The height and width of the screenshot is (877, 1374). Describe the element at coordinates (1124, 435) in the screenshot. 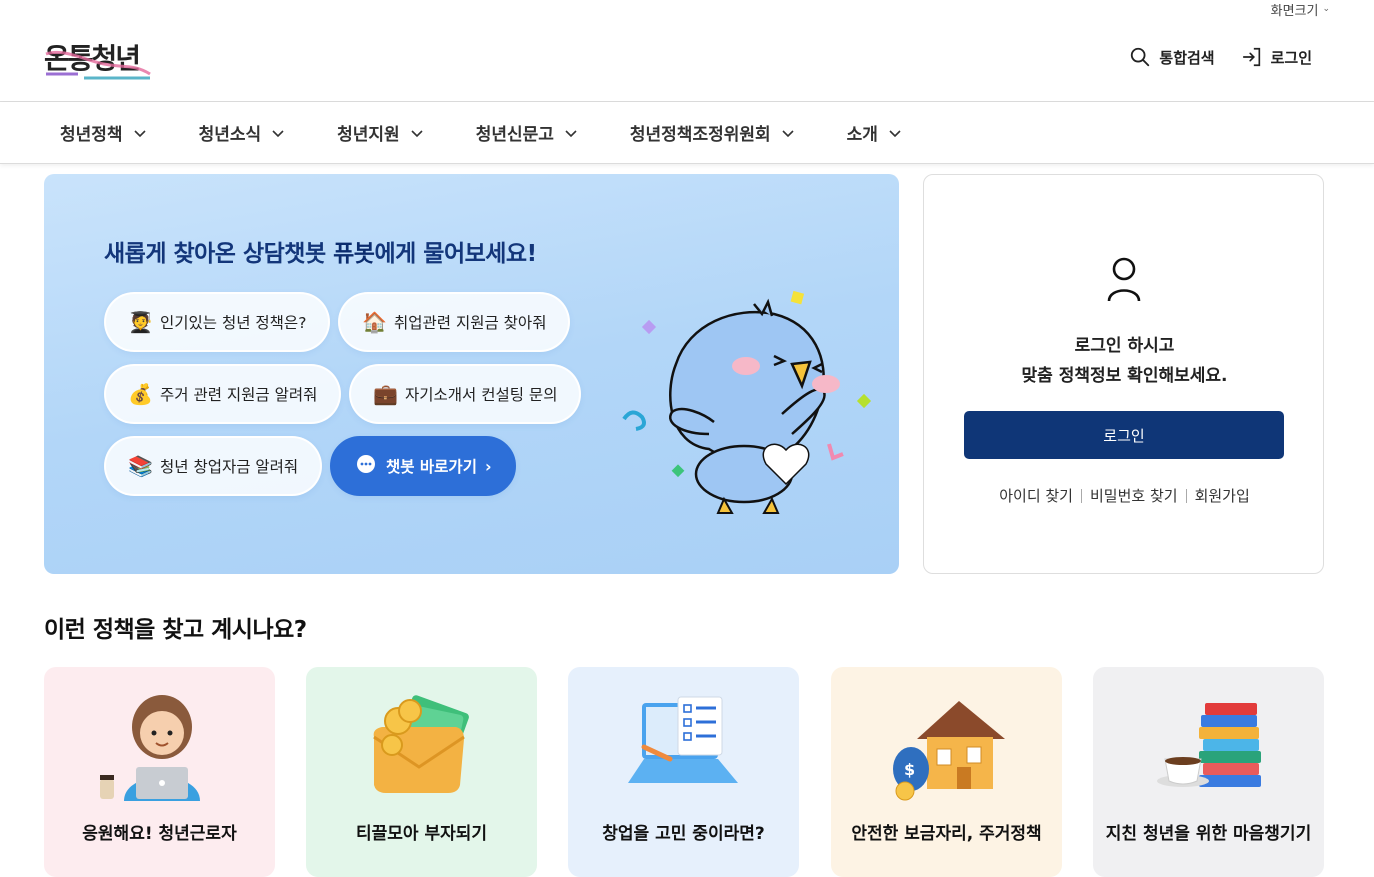

I see `login-button: 로그인` at that location.